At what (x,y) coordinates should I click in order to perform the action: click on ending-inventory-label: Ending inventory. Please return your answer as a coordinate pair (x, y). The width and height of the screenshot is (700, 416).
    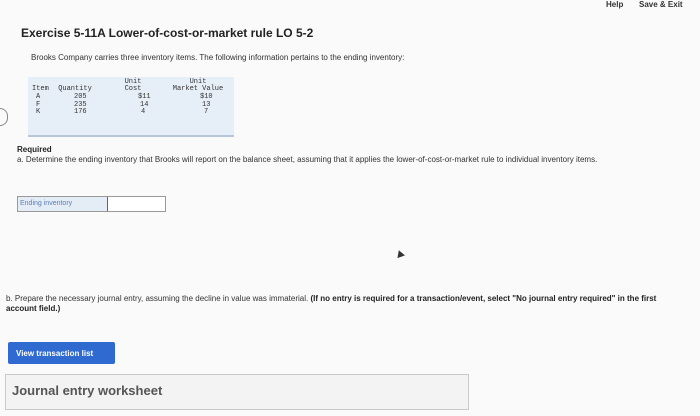
    Looking at the image, I should click on (62, 204).